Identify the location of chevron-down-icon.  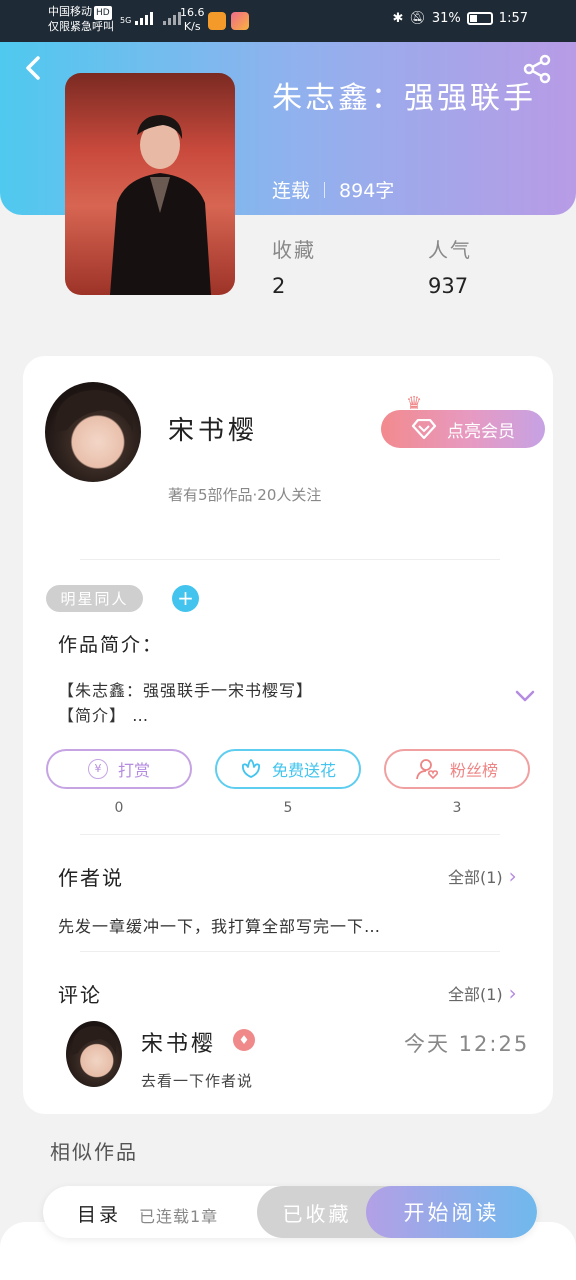
(525, 696).